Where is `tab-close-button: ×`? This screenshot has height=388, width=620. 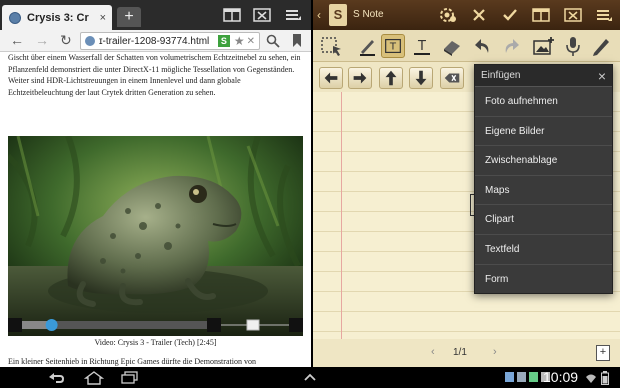 tab-close-button: × is located at coordinates (103, 18).